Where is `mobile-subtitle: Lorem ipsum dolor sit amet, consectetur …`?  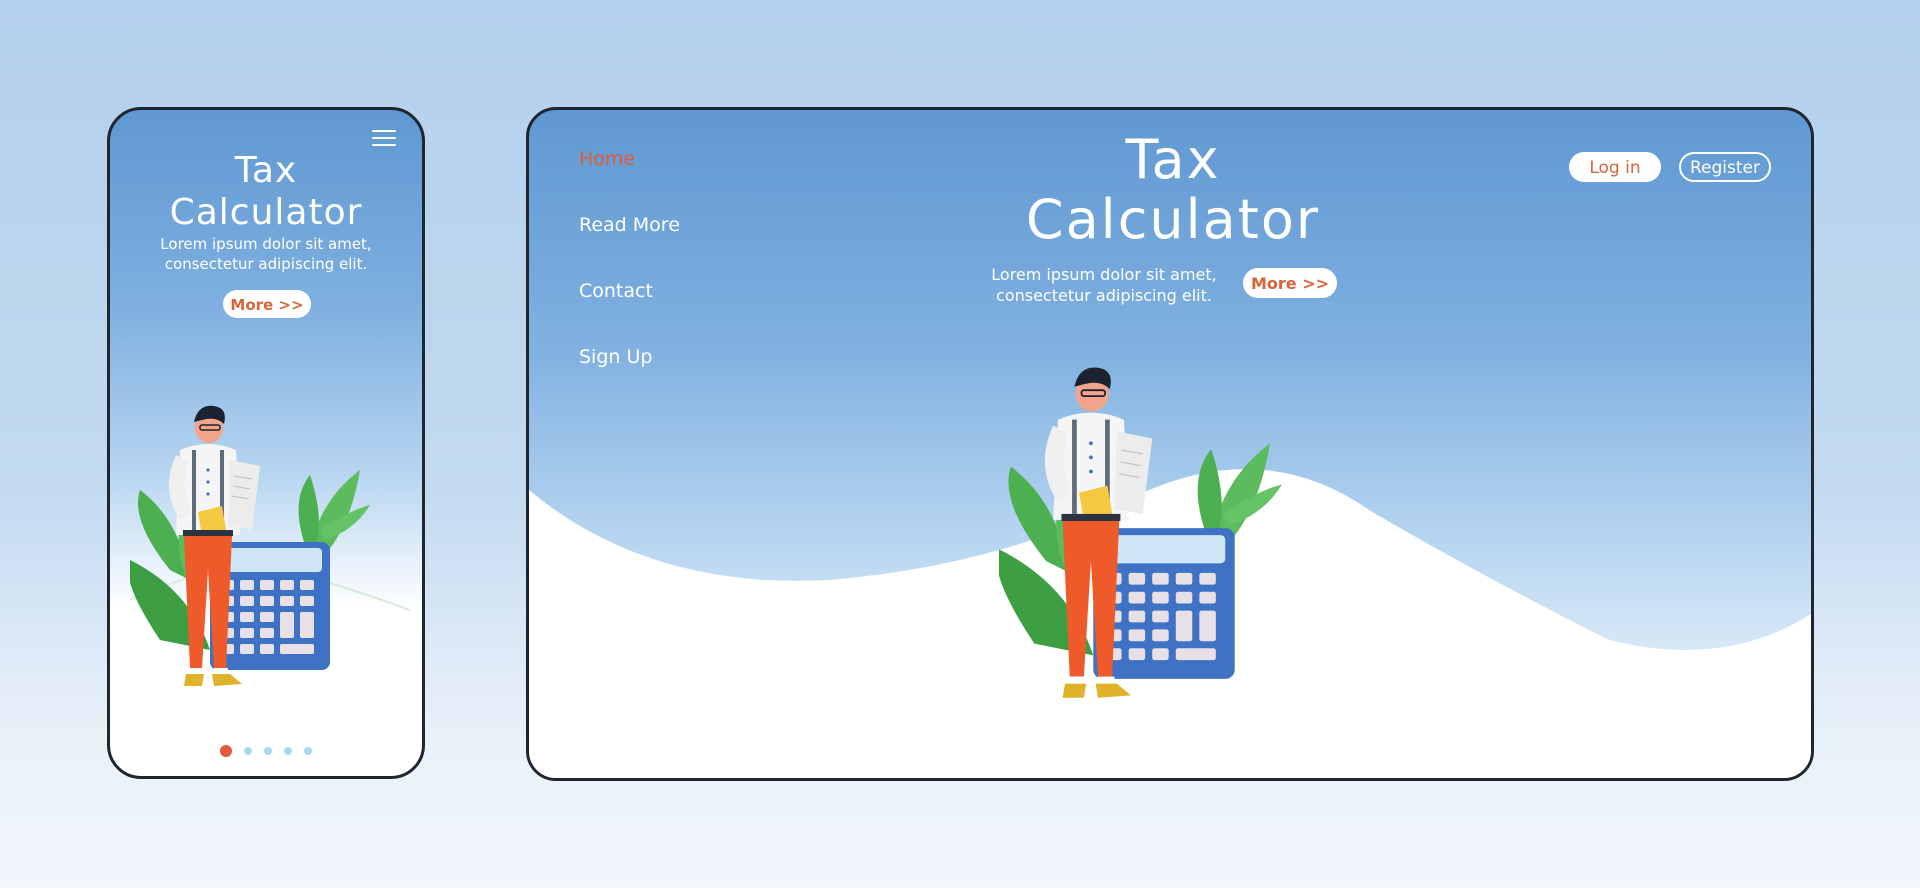
mobile-subtitle: Lorem ipsum dolor sit amet, consectetur … is located at coordinates (266, 254).